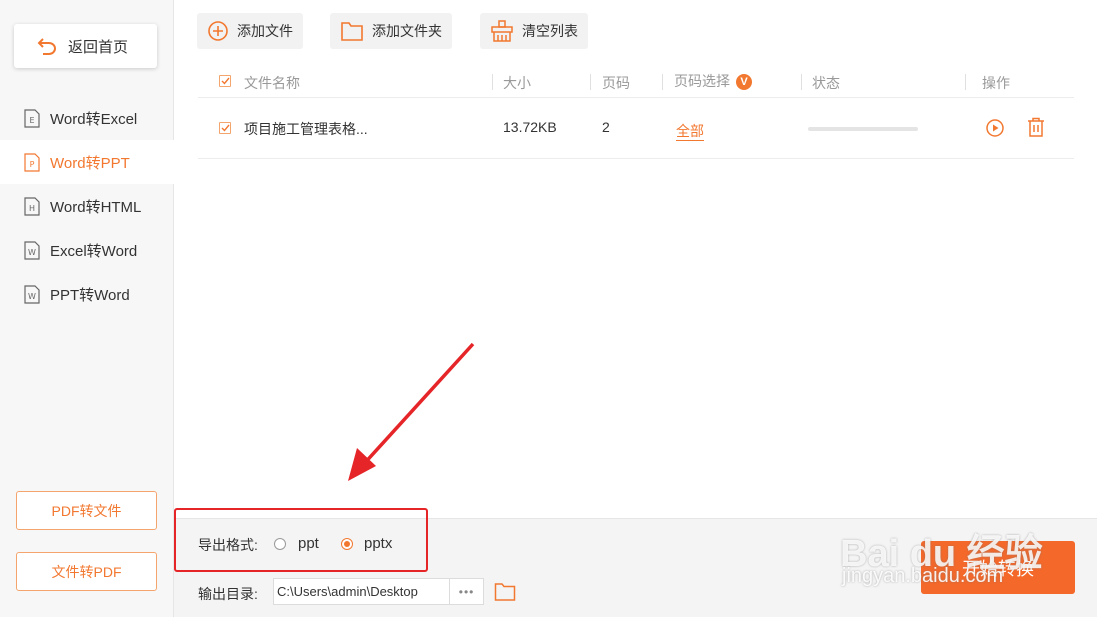  What do you see at coordinates (94, 119) in the screenshot?
I see `sidebar-item-label: Word转Excel` at bounding box center [94, 119].